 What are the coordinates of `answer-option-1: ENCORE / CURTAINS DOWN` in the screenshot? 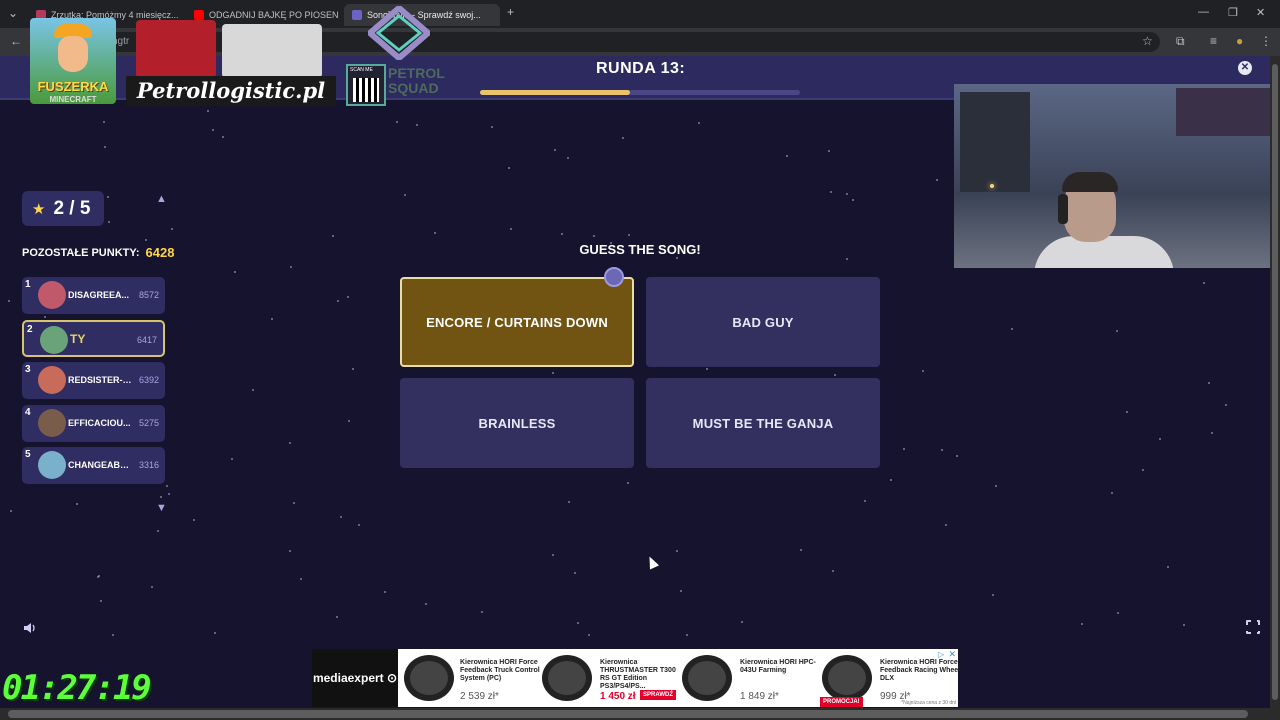 It's located at (517, 322).